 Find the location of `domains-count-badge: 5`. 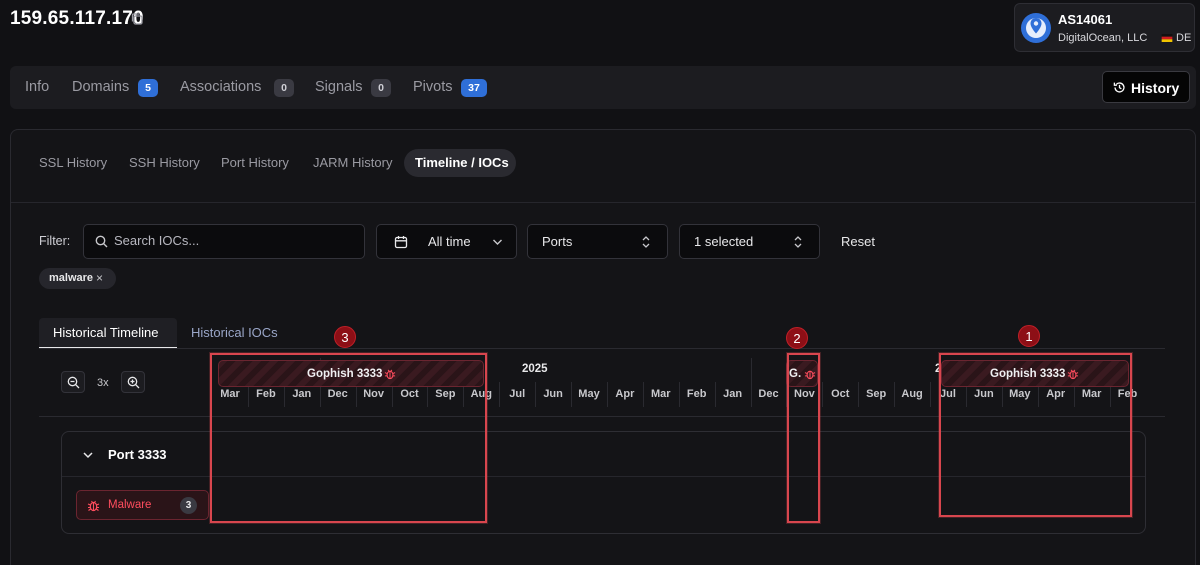

domains-count-badge: 5 is located at coordinates (148, 88).